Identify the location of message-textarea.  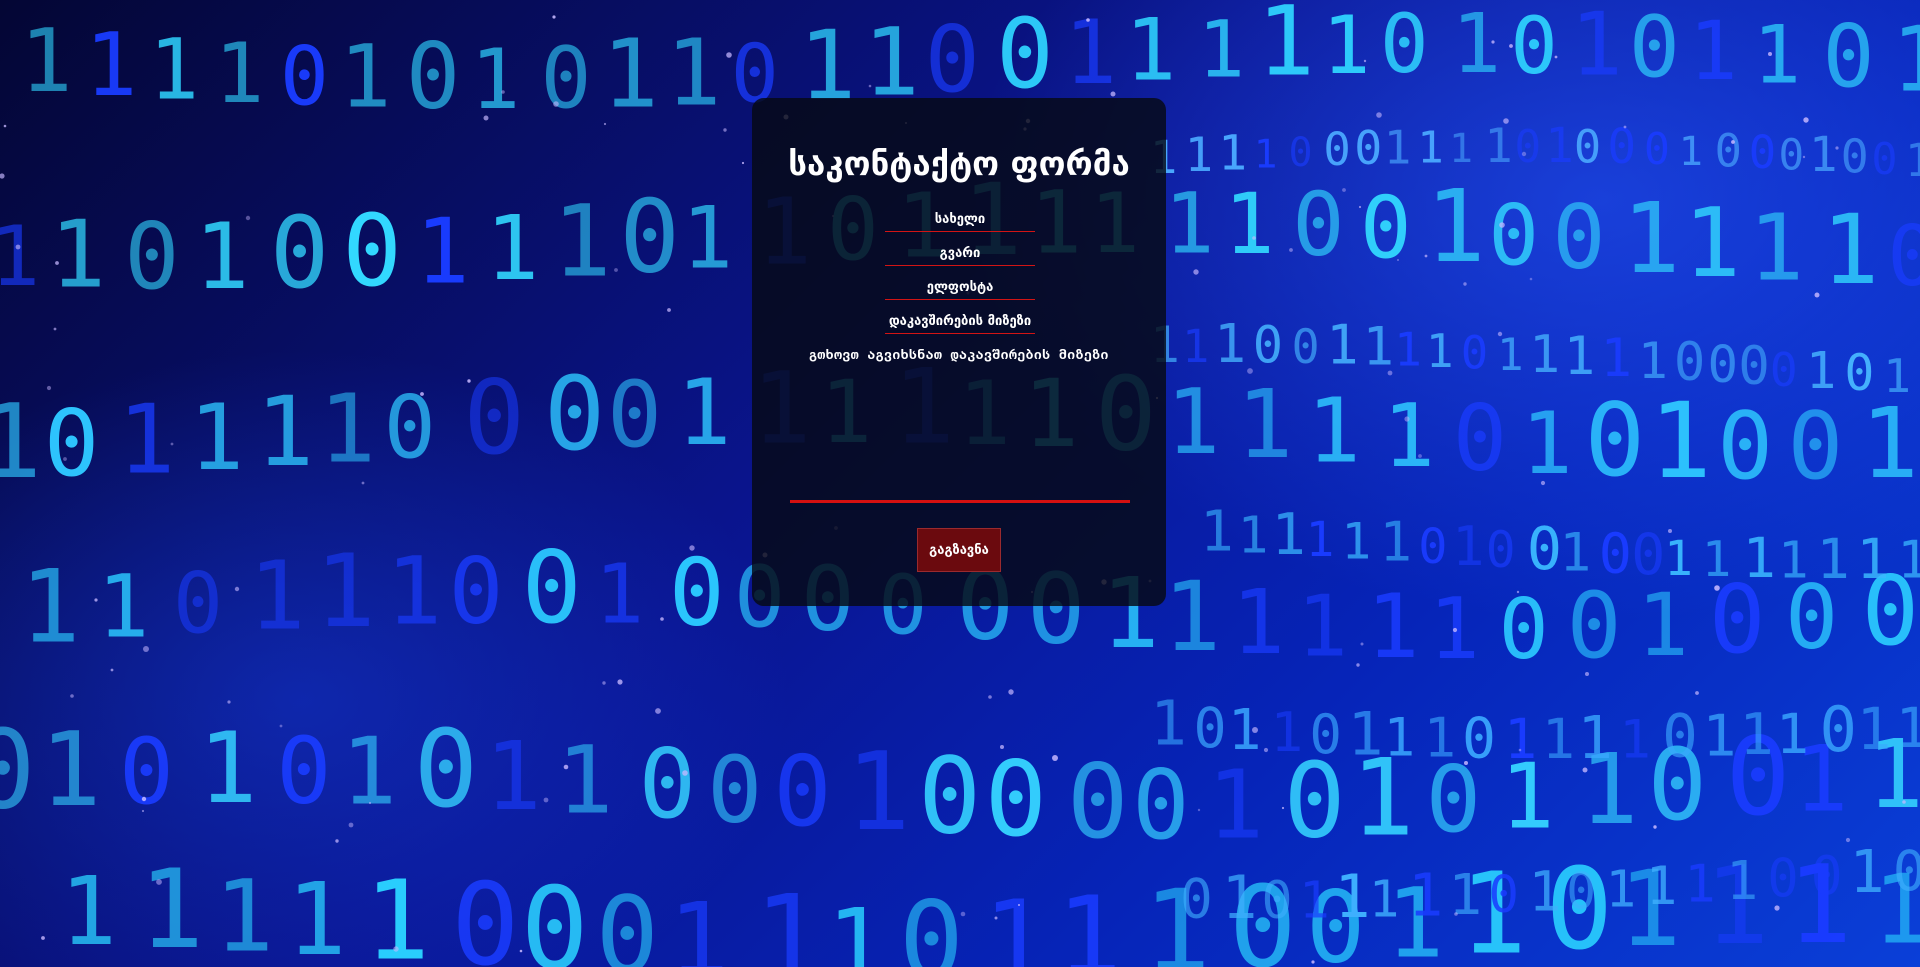
(960, 437).